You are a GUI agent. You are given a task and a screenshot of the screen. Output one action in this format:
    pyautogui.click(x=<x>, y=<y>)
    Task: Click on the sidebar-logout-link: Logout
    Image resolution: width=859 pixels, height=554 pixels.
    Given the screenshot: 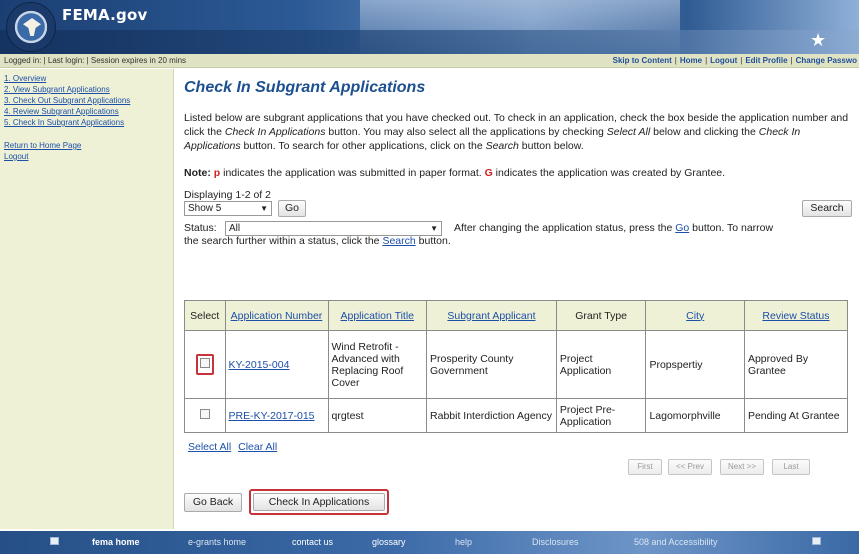 What is the action you would take?
    pyautogui.click(x=86, y=156)
    